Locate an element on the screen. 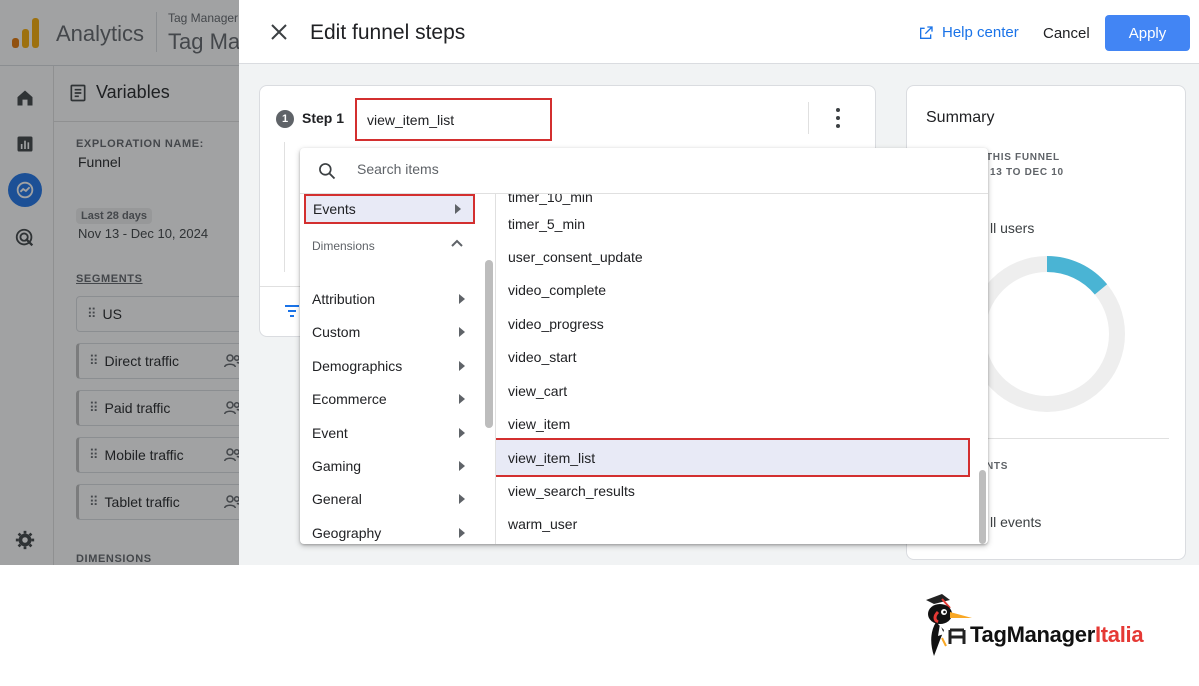 The height and width of the screenshot is (686, 1199). category-label: Event is located at coordinates (330, 433).